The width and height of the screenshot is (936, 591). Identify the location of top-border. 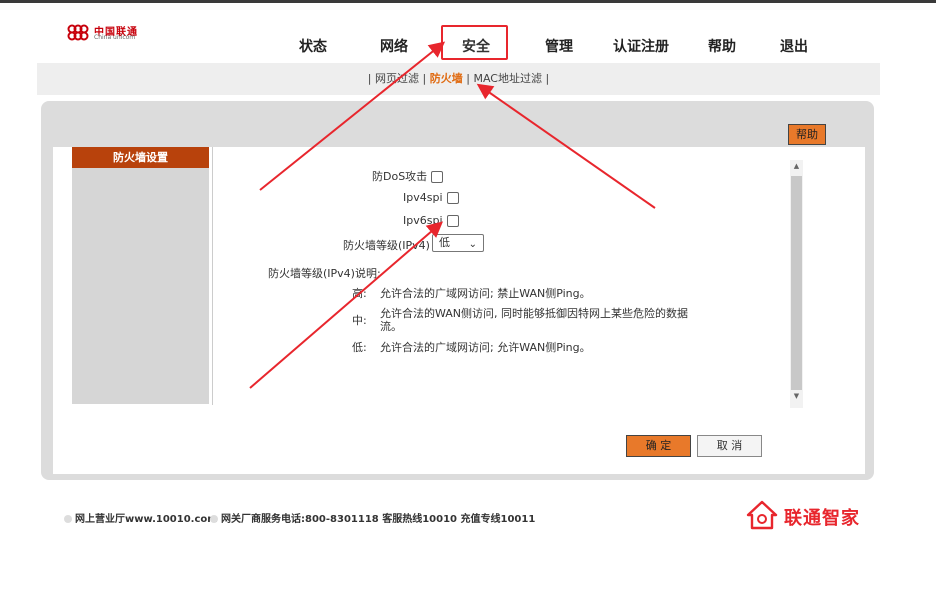
(468, 1).